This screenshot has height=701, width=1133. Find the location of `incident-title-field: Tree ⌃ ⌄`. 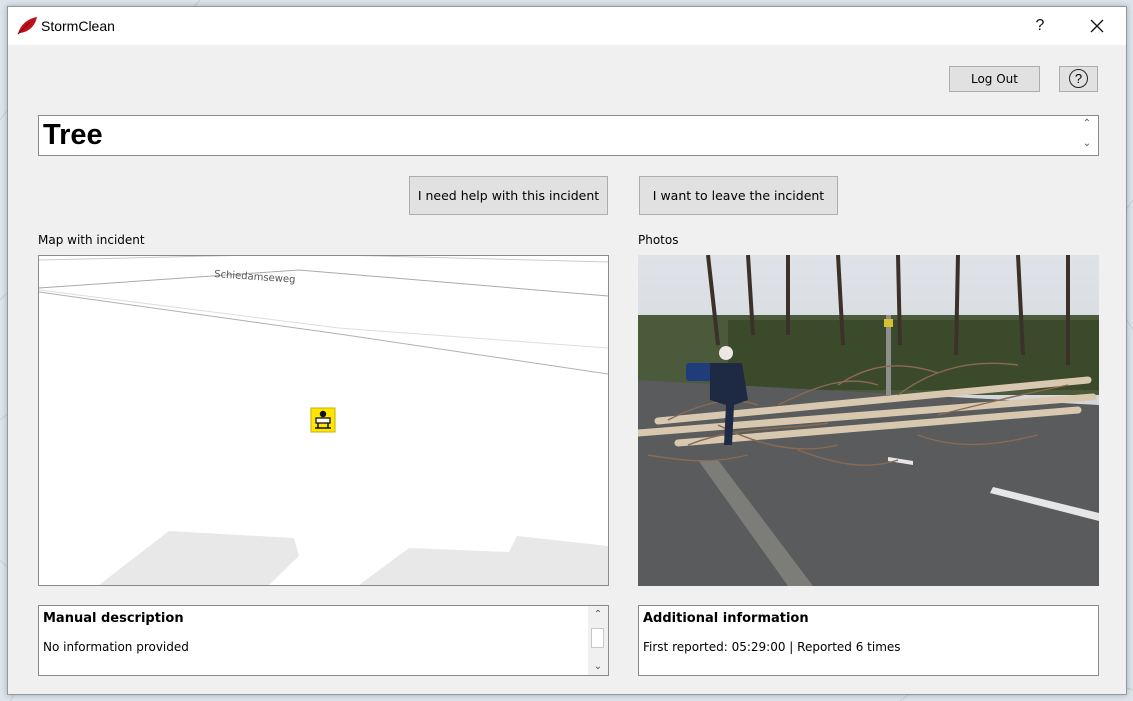

incident-title-field: Tree ⌃ ⌄ is located at coordinates (568, 135).